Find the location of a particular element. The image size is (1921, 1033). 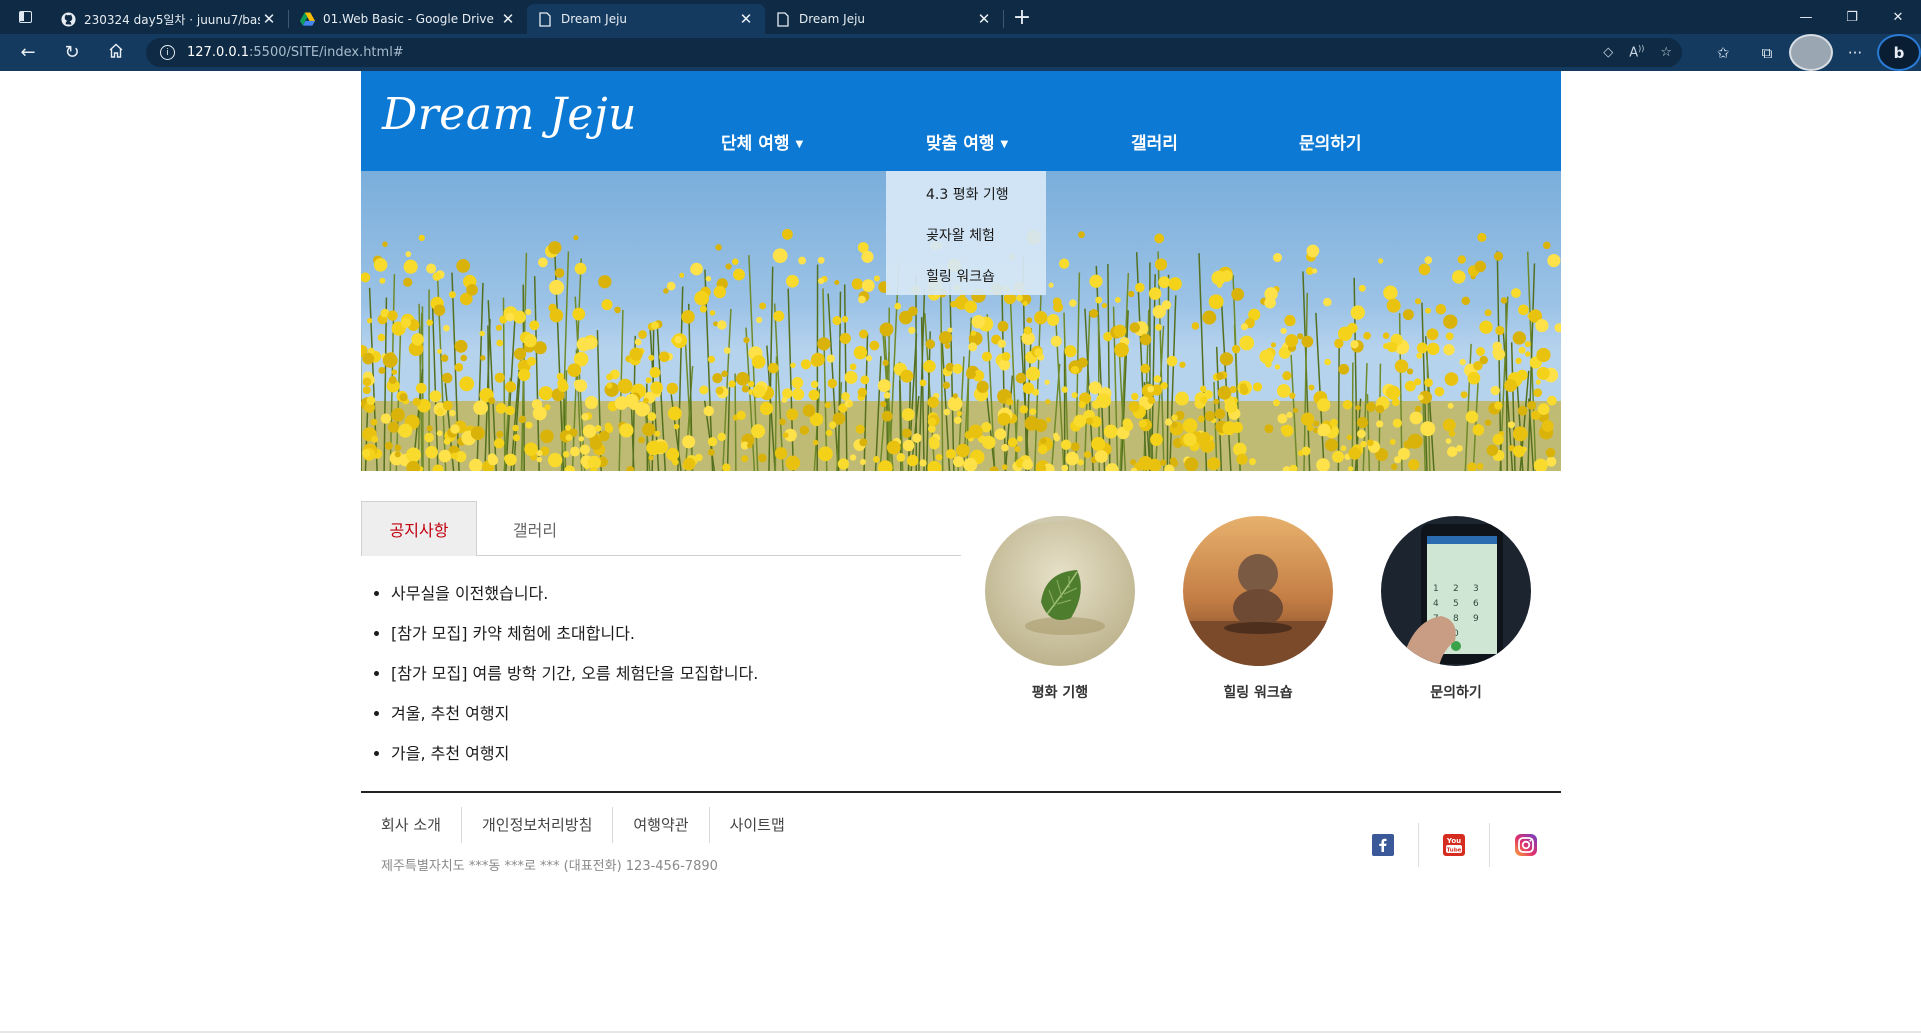

refresh-icon: ↻ is located at coordinates (72, 52).